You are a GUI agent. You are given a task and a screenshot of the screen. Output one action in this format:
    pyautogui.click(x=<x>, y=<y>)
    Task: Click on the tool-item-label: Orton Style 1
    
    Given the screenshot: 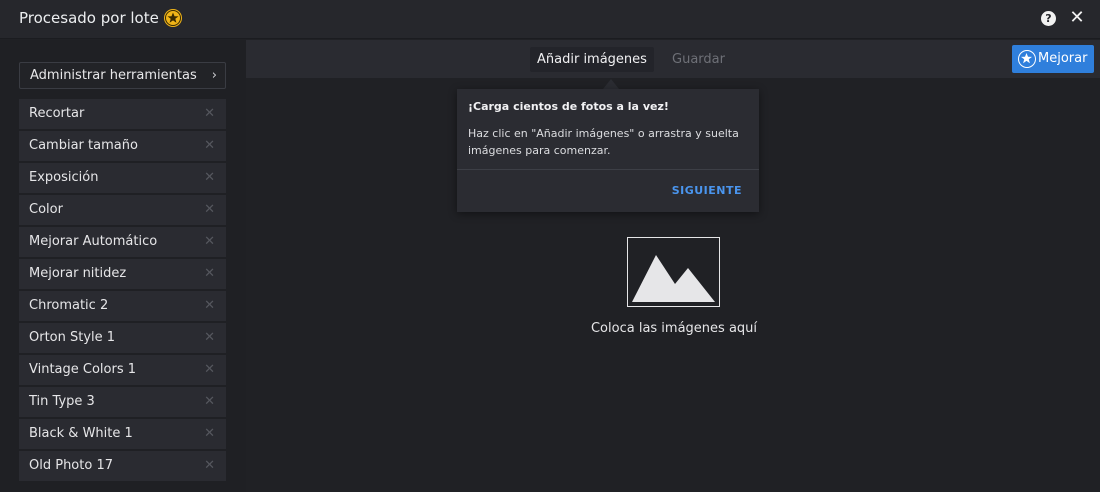 What is the action you would take?
    pyautogui.click(x=72, y=337)
    